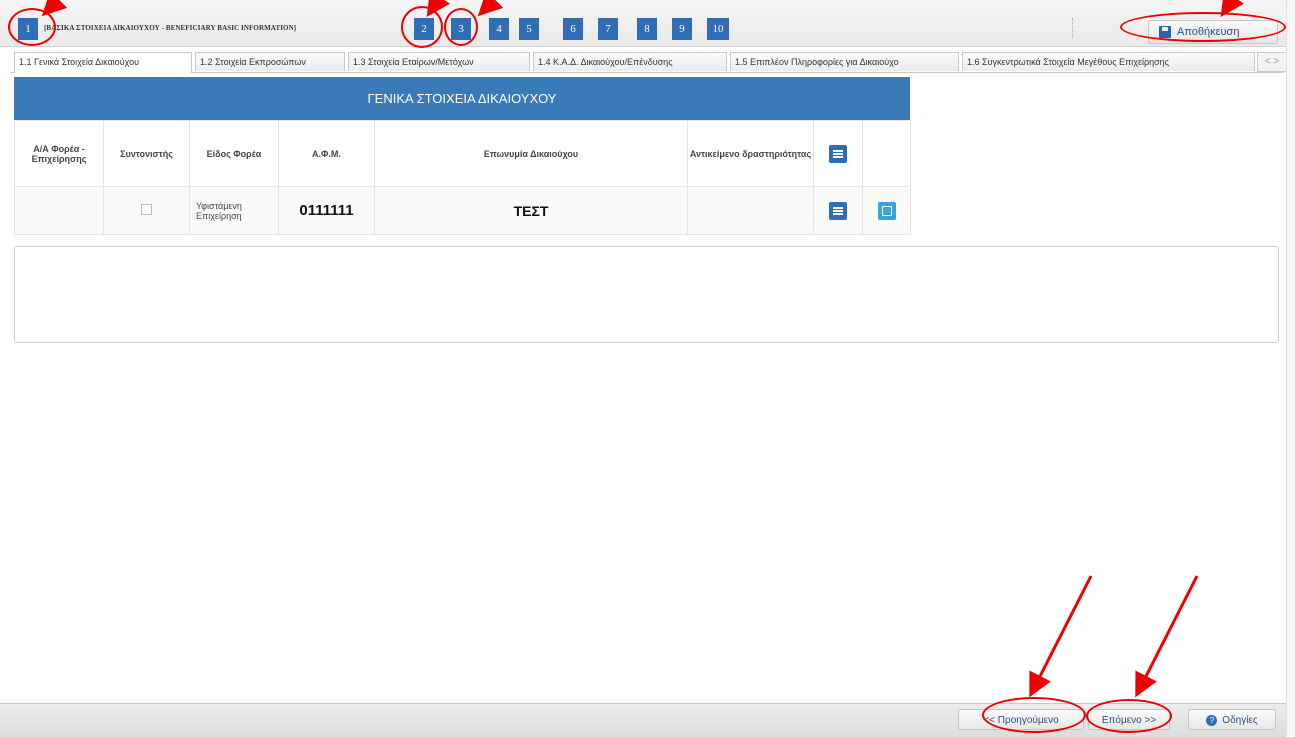 This screenshot has height=737, width=1295. I want to click on cell-list, so click(838, 210).